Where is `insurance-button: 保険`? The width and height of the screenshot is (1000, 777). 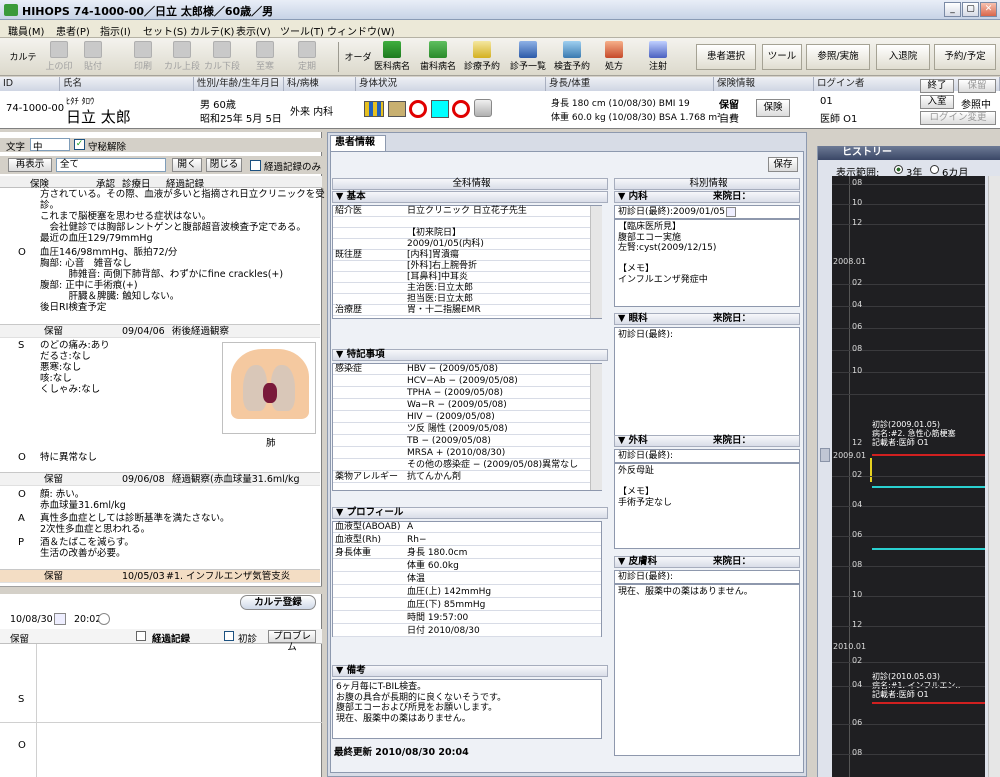 insurance-button: 保険 is located at coordinates (773, 108).